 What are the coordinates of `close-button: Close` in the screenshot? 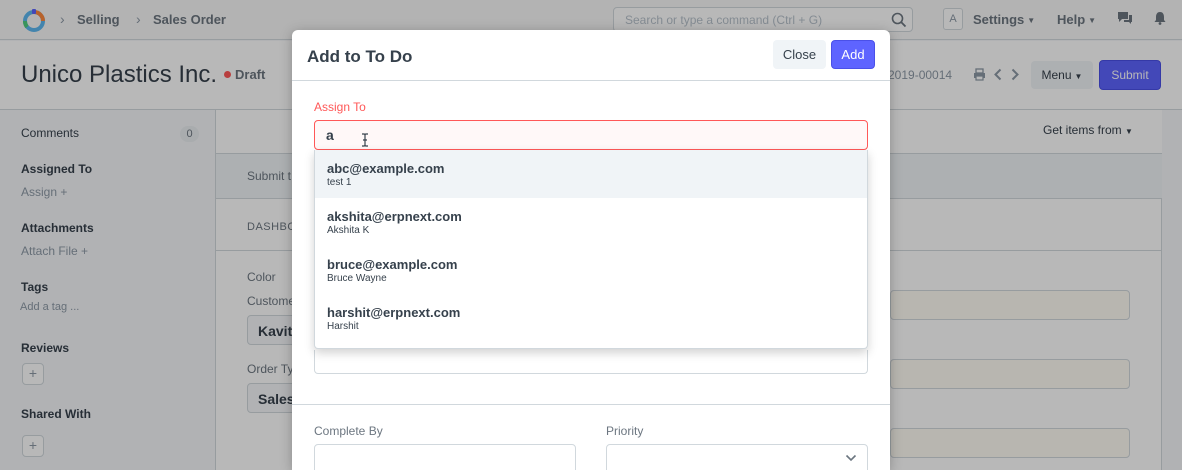 It's located at (799, 54).